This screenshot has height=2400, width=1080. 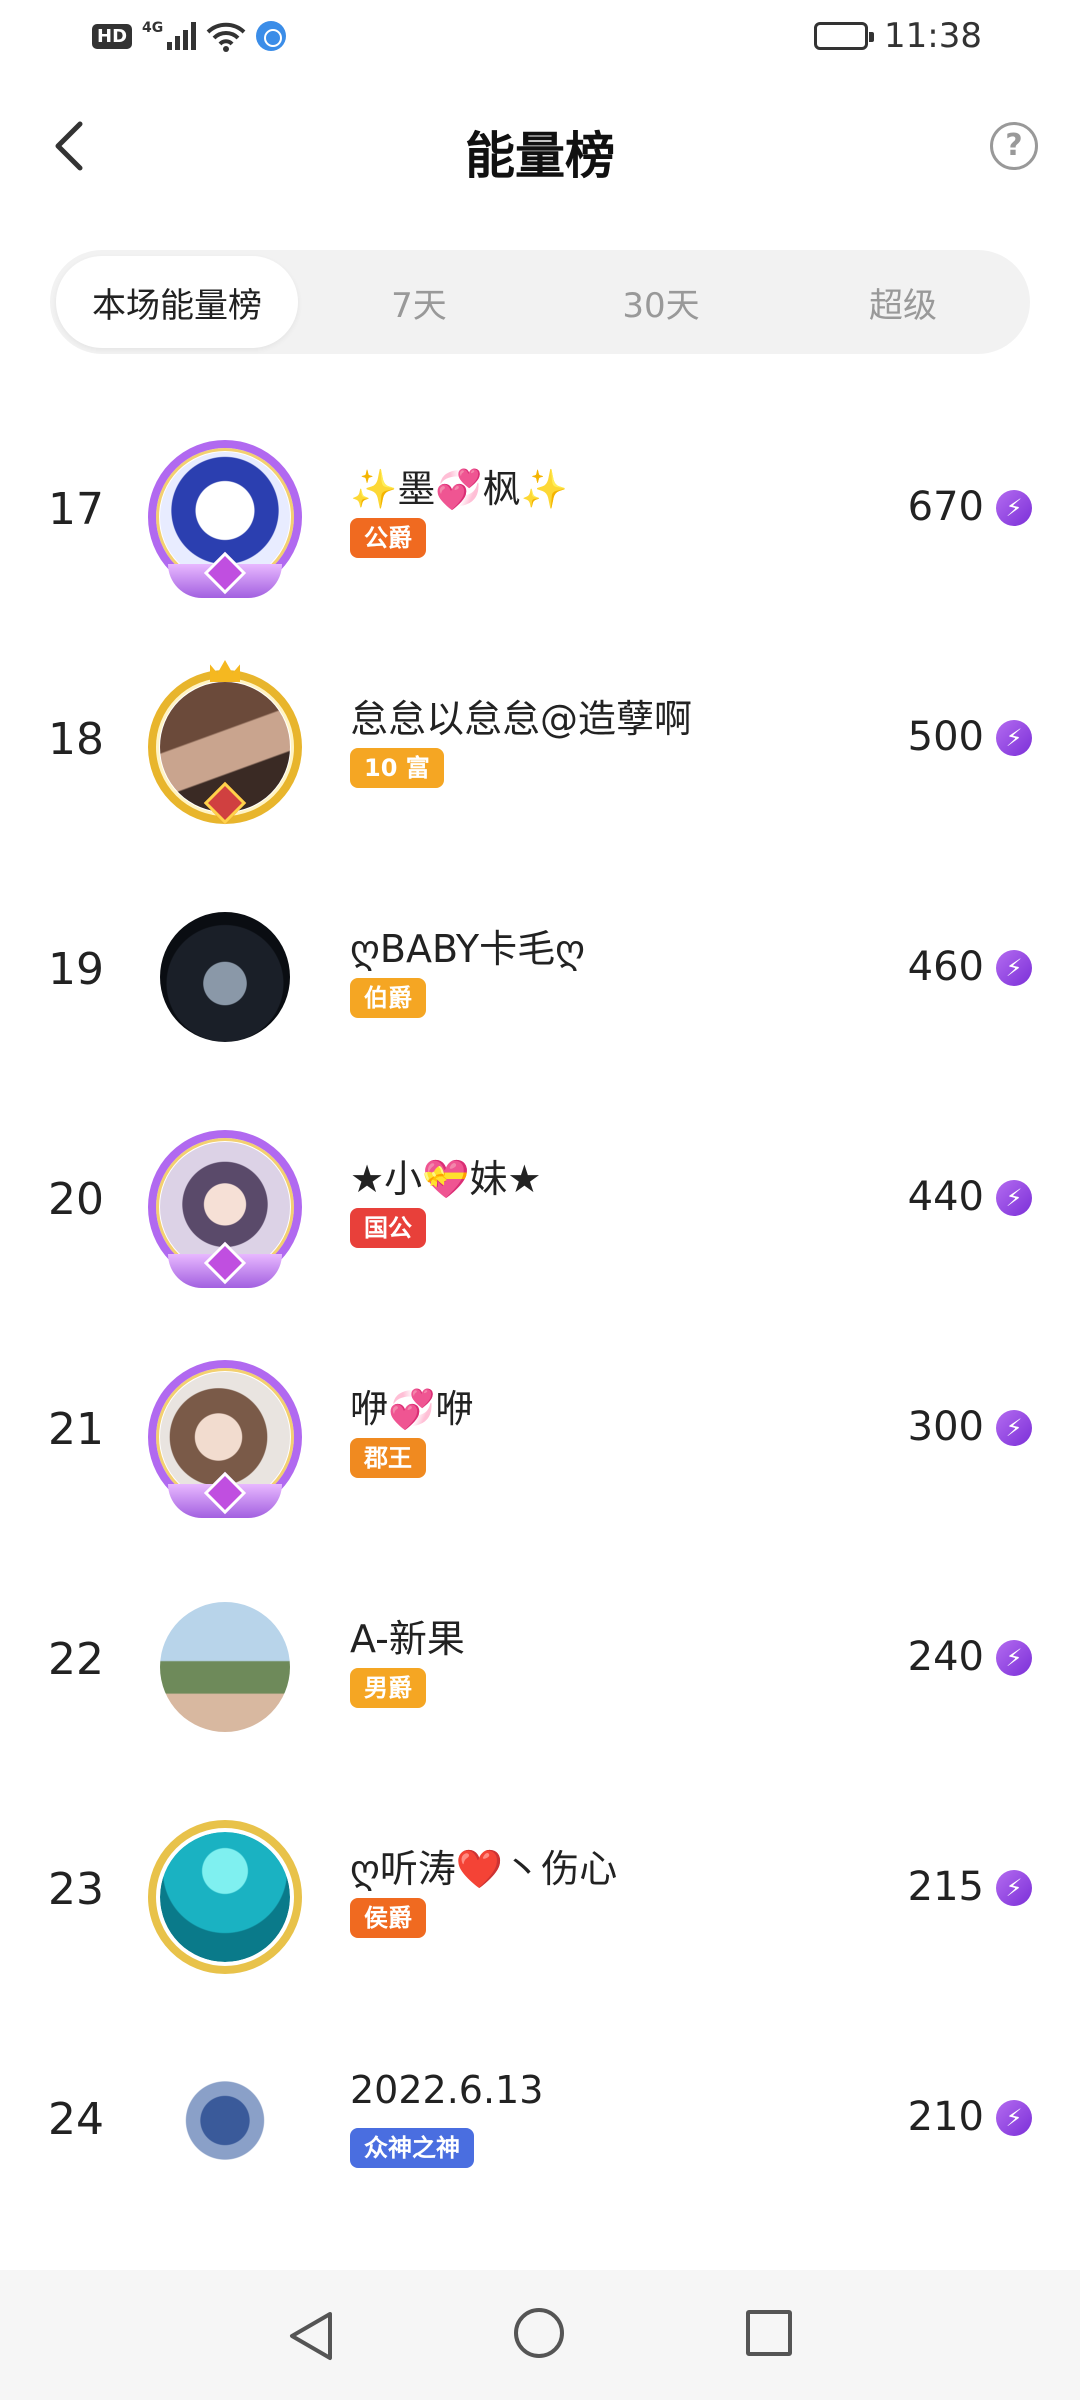 I want to click on user-name: ✨墨💞枫✨, so click(x=459, y=489).